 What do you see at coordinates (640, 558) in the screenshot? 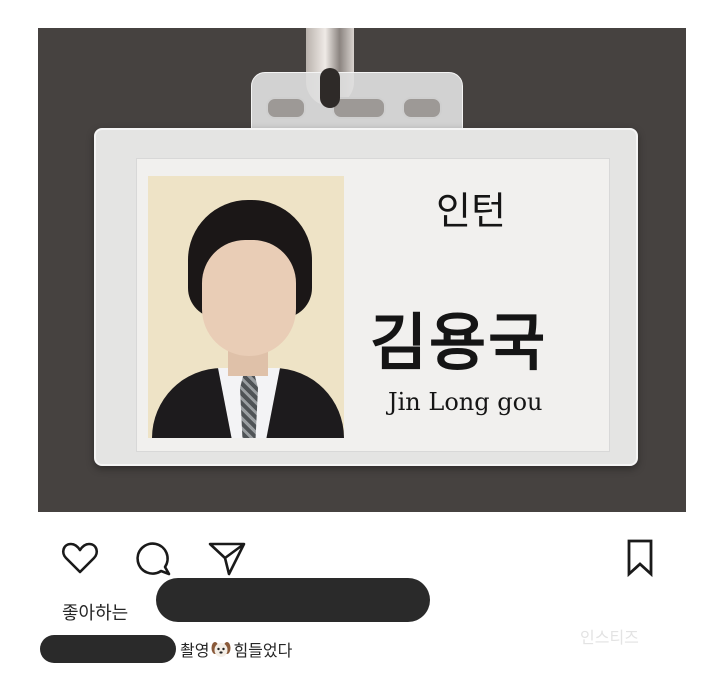
I see `bookmark-icon` at bounding box center [640, 558].